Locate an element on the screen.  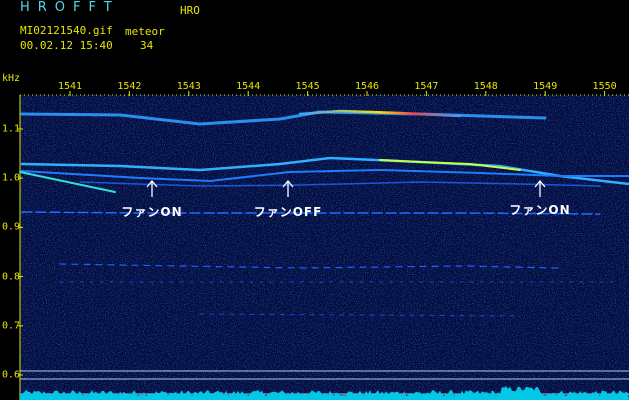
x-tick-label: 1542 is located at coordinates (129, 86).